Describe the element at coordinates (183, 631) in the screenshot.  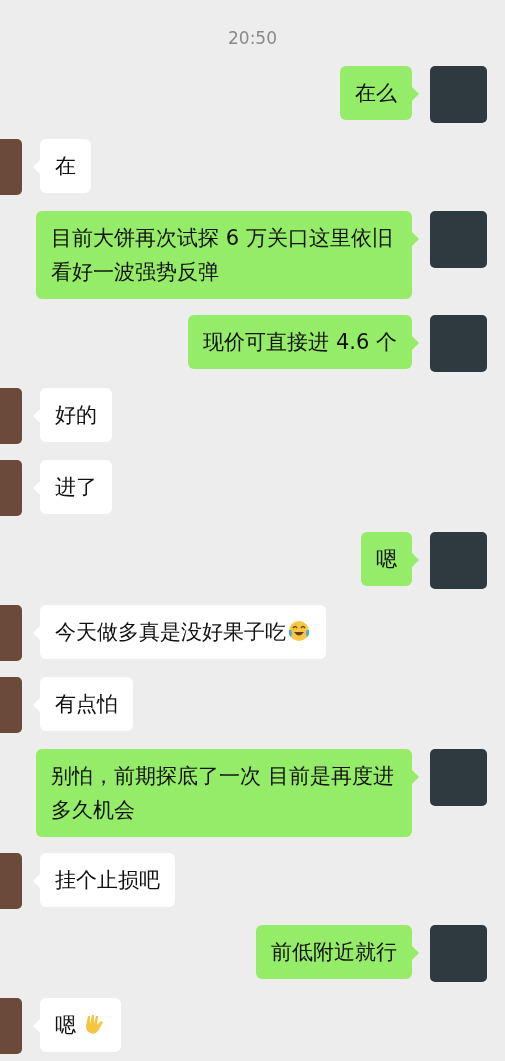
I see `message-bubble: 今天做多真是没好果子吃` at that location.